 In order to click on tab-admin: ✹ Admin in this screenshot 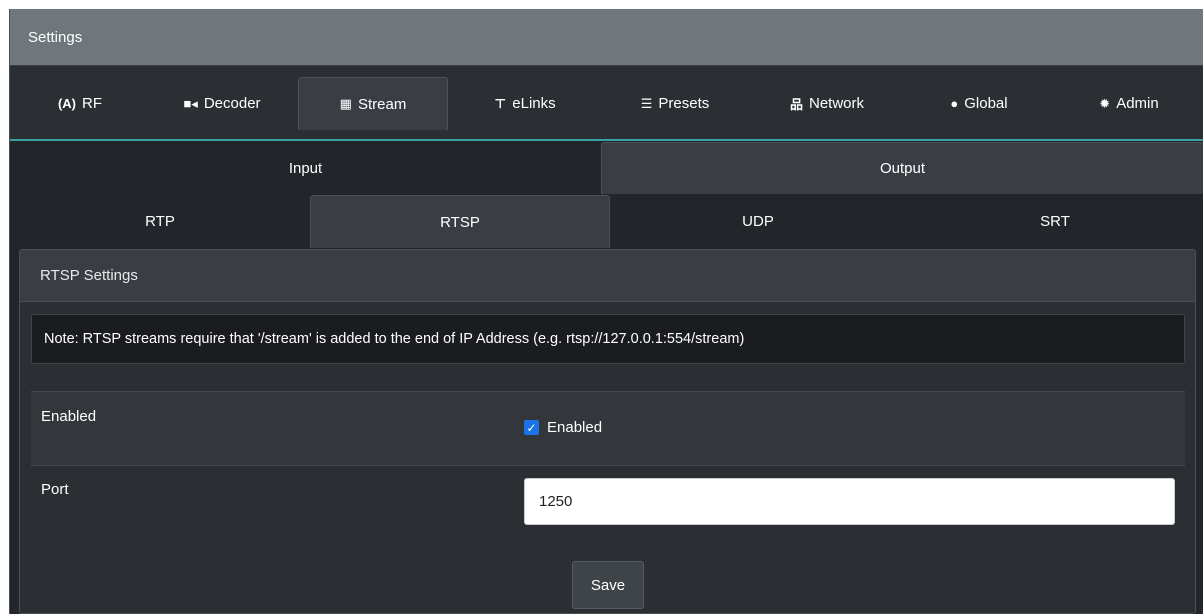, I will do `click(1128, 103)`.